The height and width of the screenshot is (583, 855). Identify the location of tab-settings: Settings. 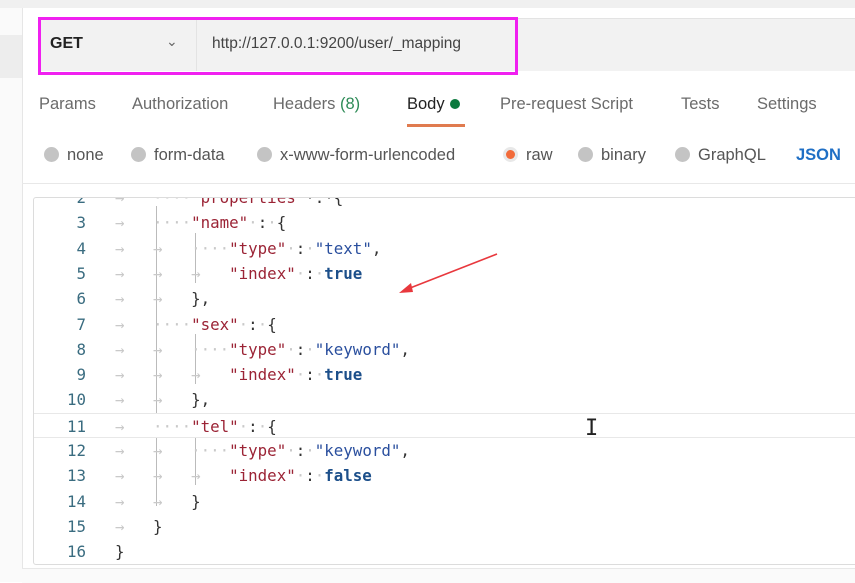
(787, 104).